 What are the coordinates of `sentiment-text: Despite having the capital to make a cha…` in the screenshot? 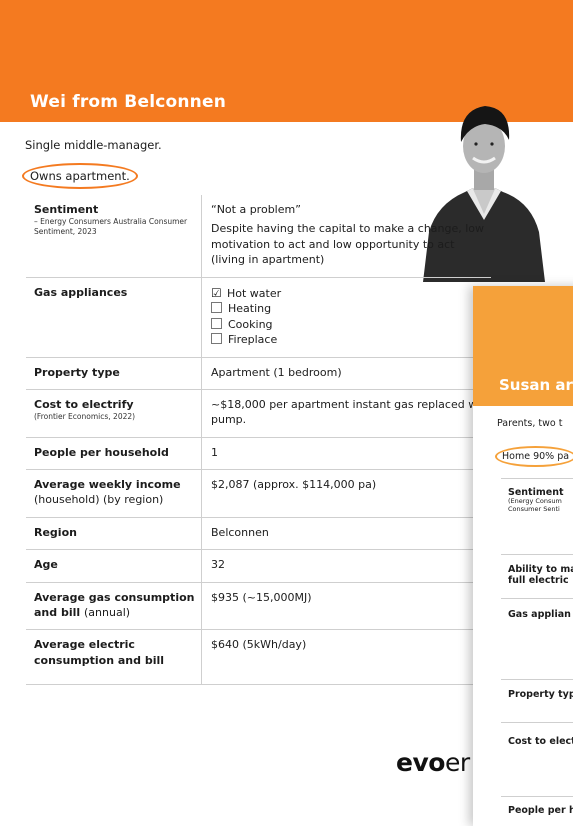 It's located at (348, 244).